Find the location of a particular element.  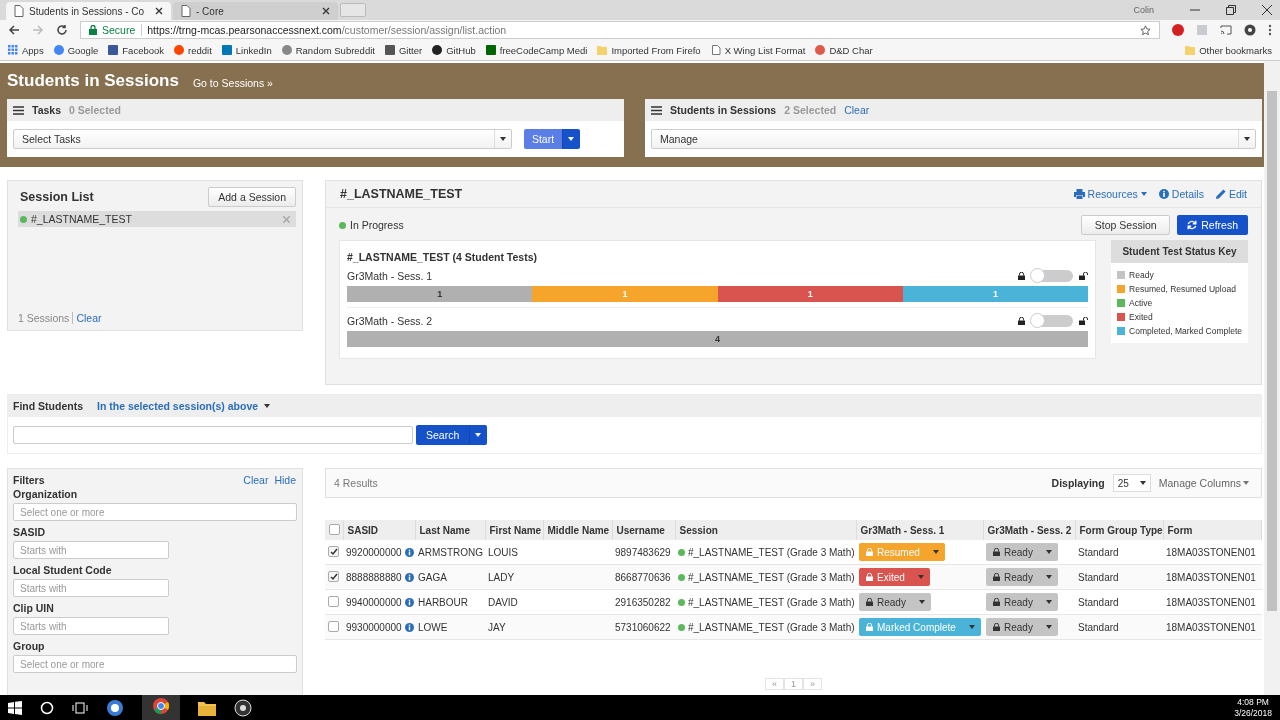

bookmark: Imported From Firefo is located at coordinates (649, 50).